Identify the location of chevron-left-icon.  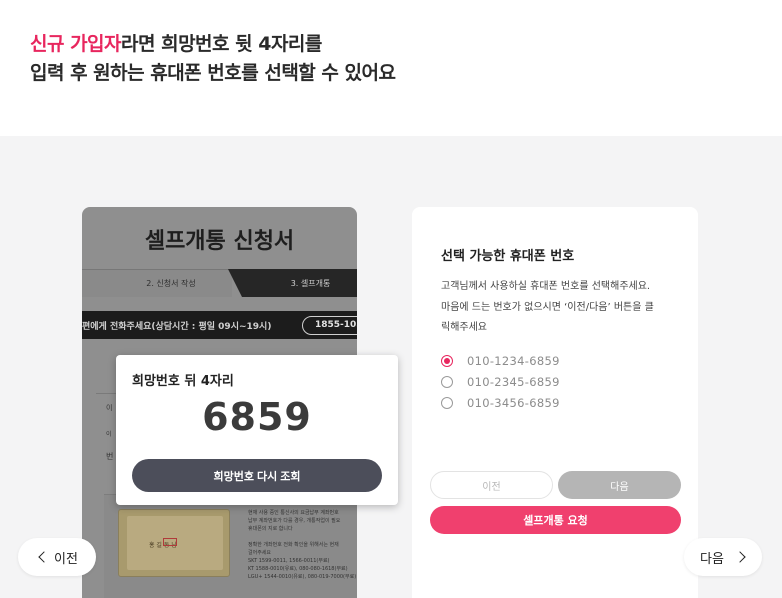
(44, 557).